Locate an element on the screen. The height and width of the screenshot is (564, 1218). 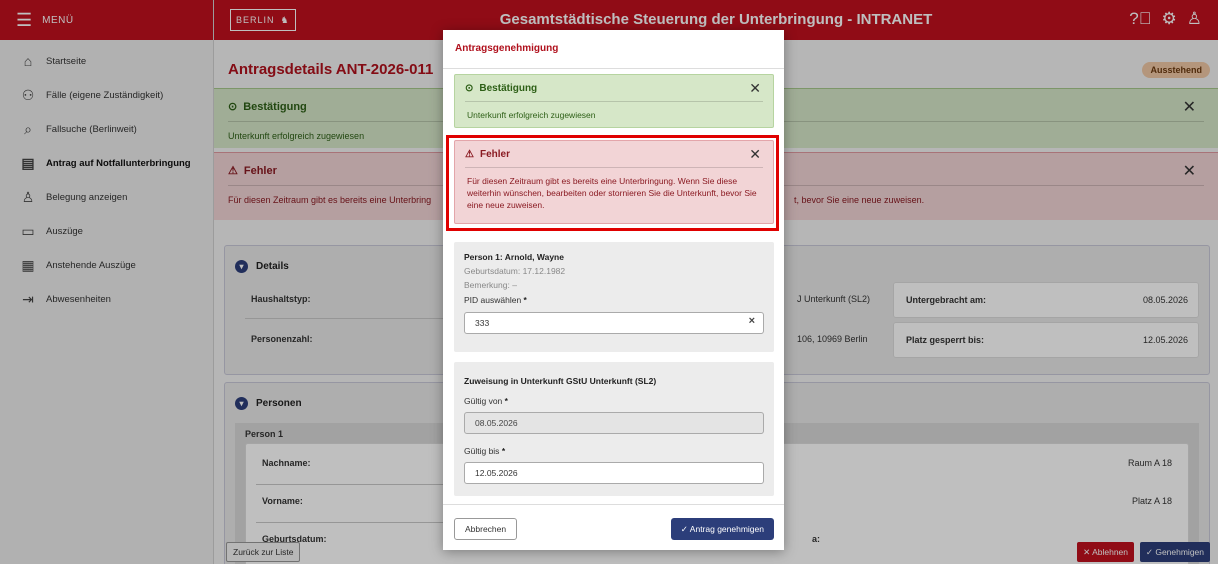
pid-label: PID auswählen is located at coordinates (493, 300).